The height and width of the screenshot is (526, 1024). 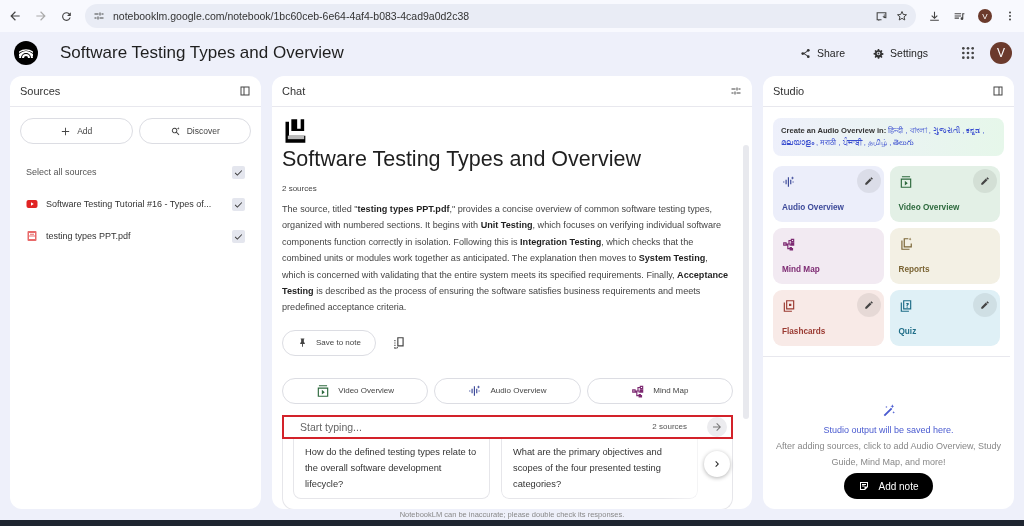 I want to click on chat-input-box: Start typing... 2 sources, so click(x=507, y=426).